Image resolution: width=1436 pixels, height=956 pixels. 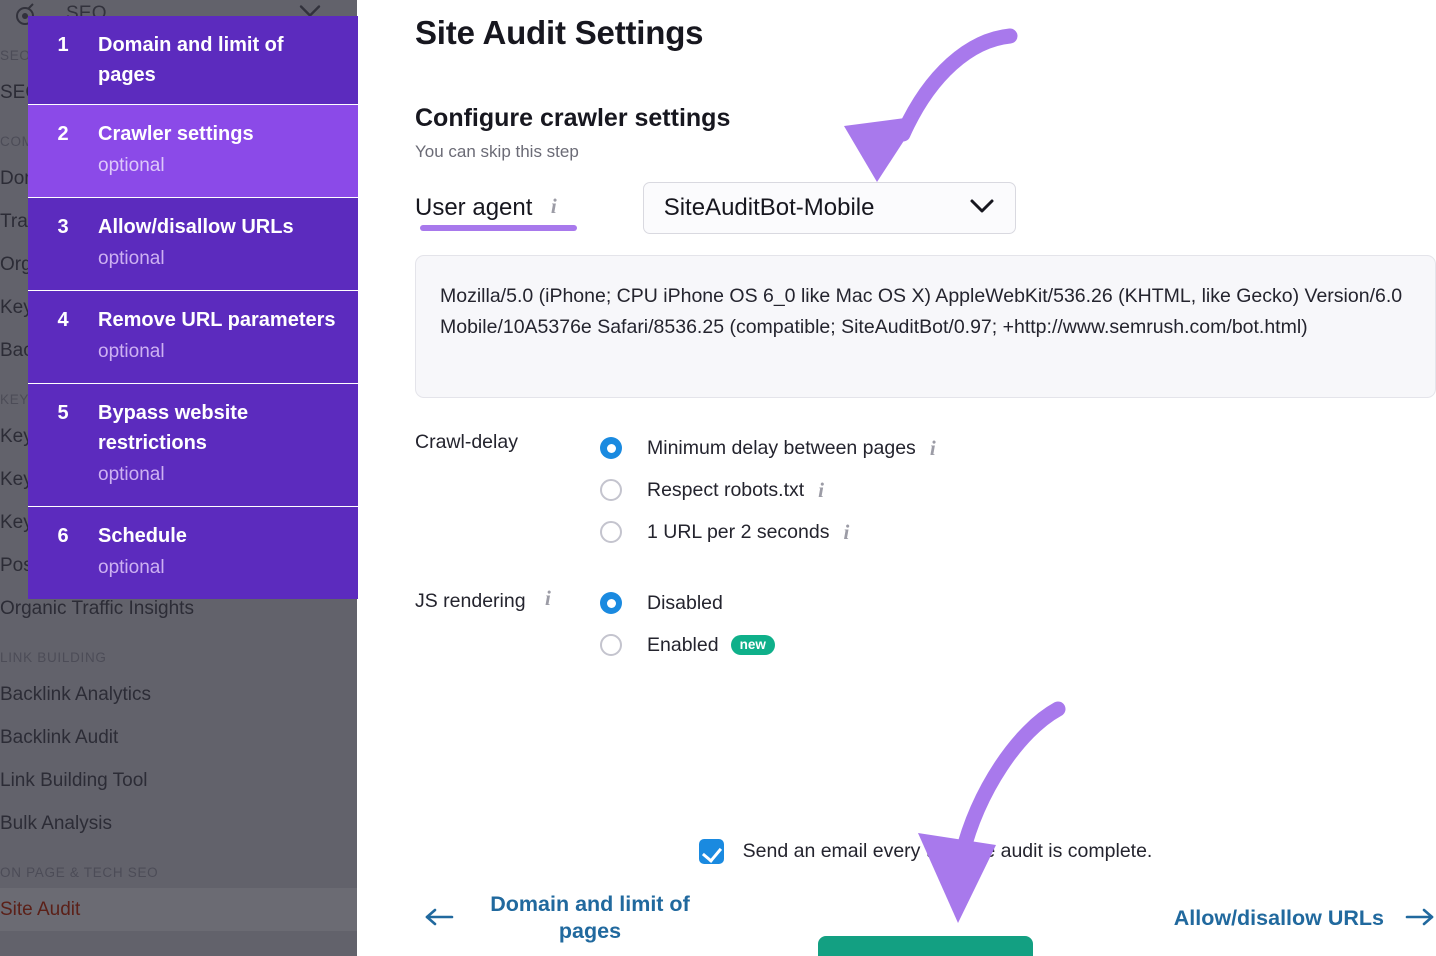 What do you see at coordinates (178, 737) in the screenshot?
I see `sidebar-item-backlink-audit: Backlink Audit` at bounding box center [178, 737].